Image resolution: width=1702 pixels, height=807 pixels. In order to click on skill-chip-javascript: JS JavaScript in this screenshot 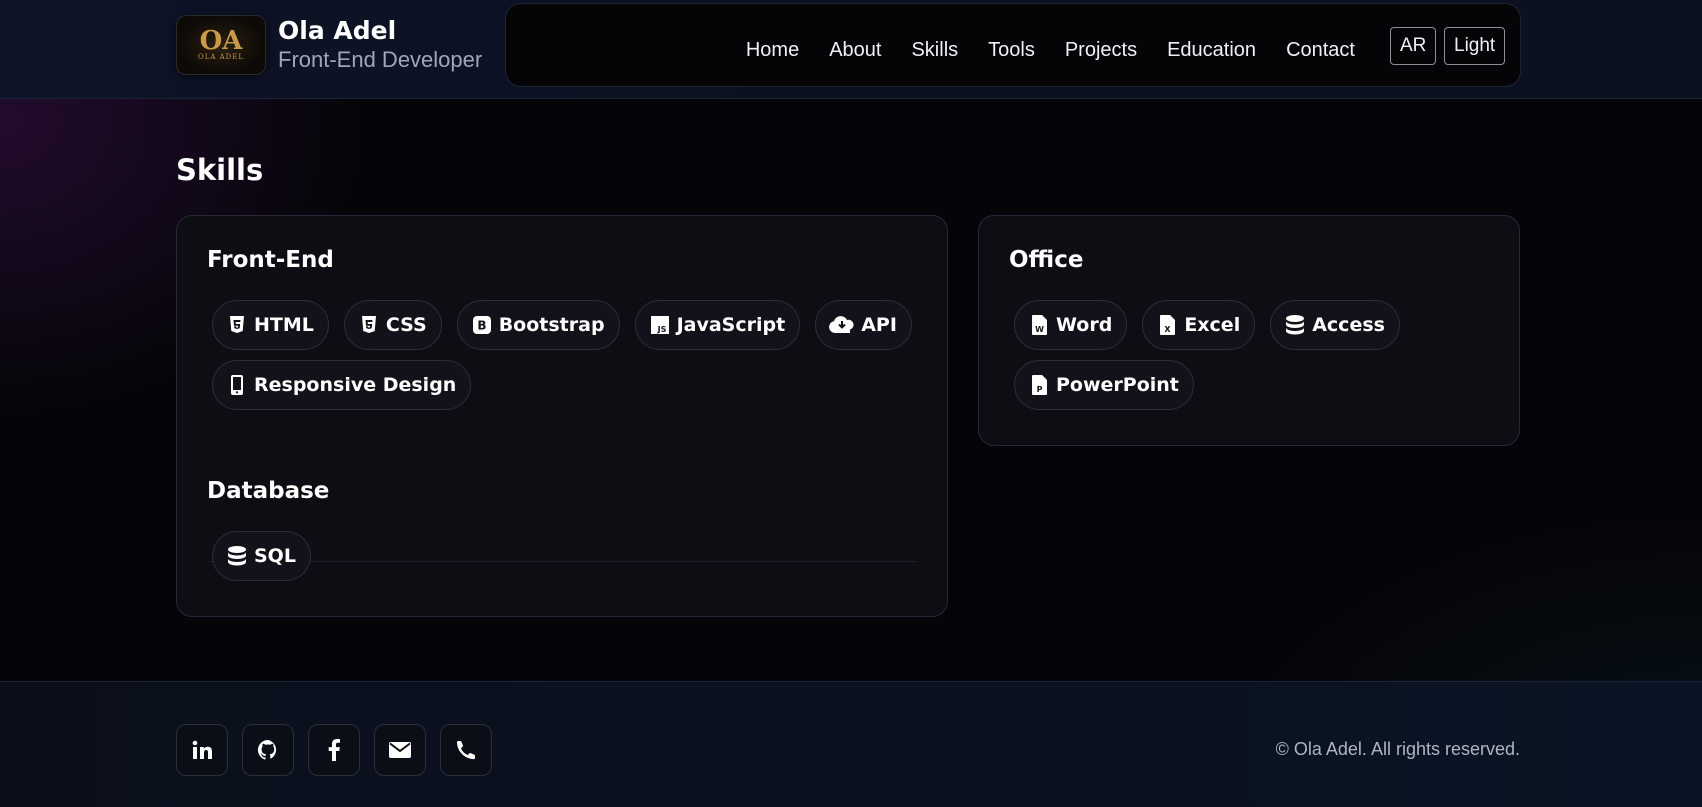, I will do `click(717, 325)`.